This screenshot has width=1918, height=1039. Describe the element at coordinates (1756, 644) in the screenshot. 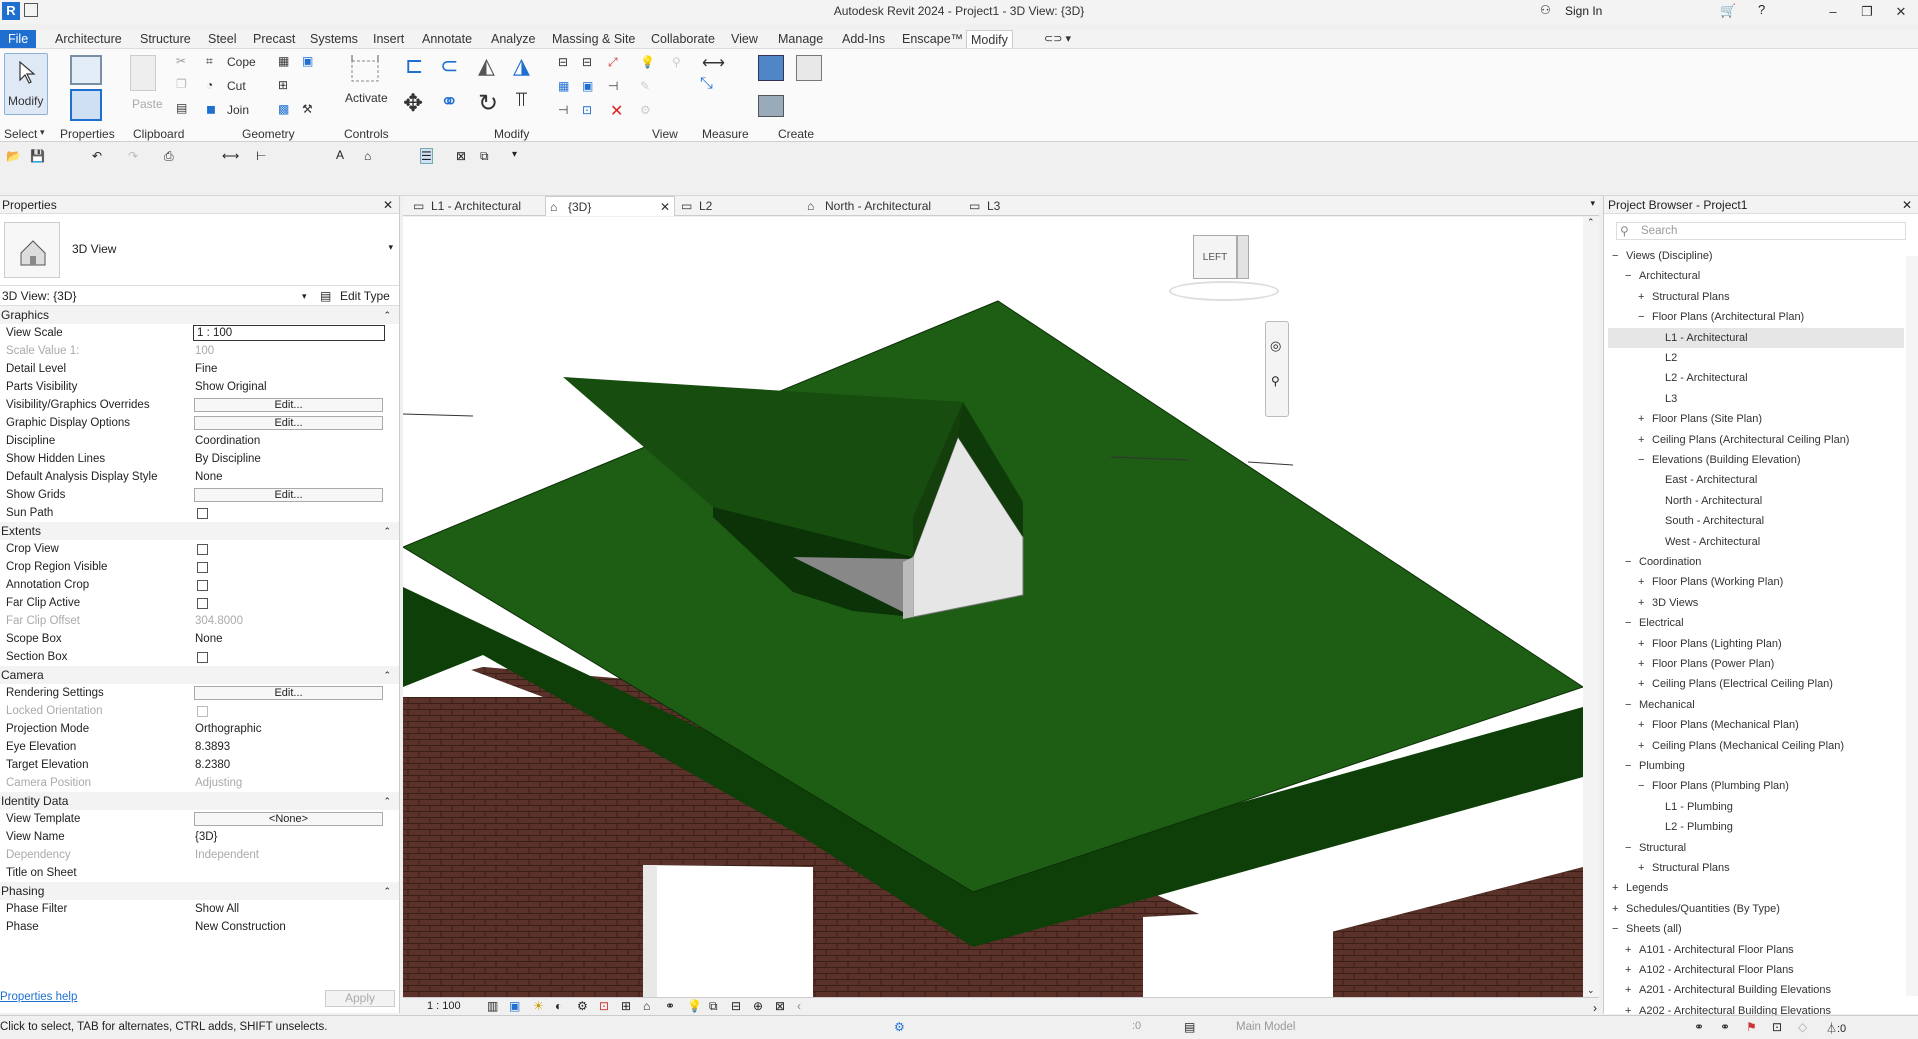

I see `browser-item: + Floor Plans (Lighting Plan)` at that location.